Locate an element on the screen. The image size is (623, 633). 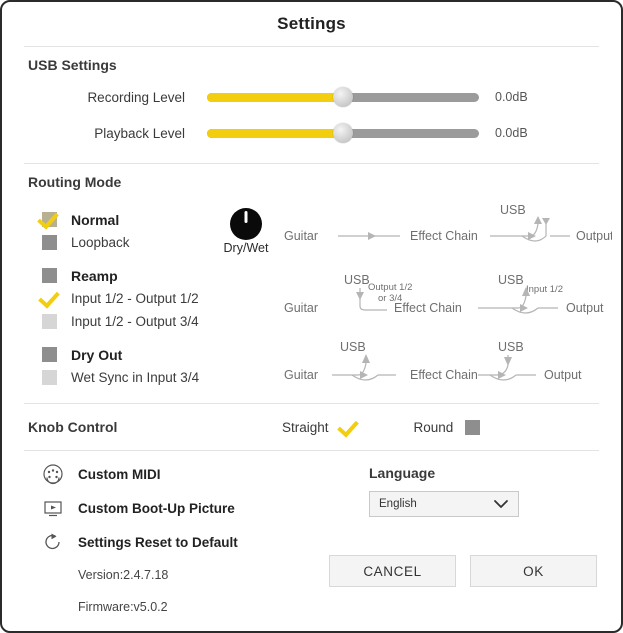
language-select: English is located at coordinates (444, 504).